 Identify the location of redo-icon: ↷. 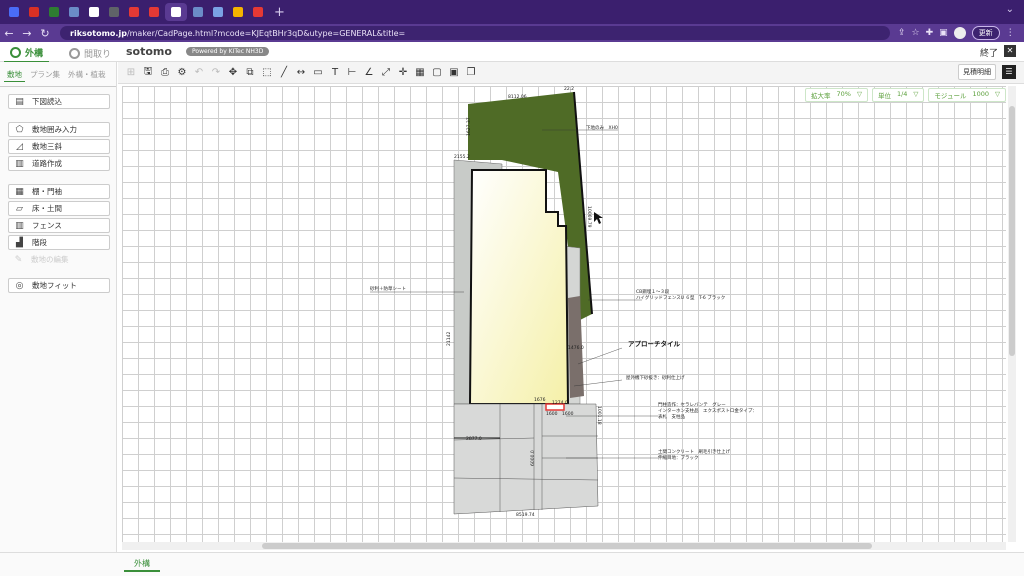
(216, 73).